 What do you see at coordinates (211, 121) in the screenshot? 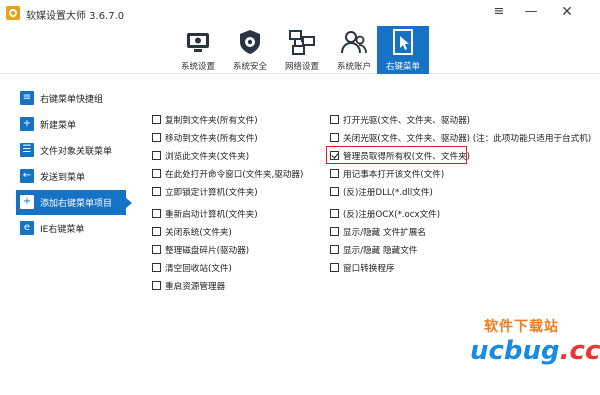
I see `option-label: 复制到文件夹(所有文件)` at bounding box center [211, 121].